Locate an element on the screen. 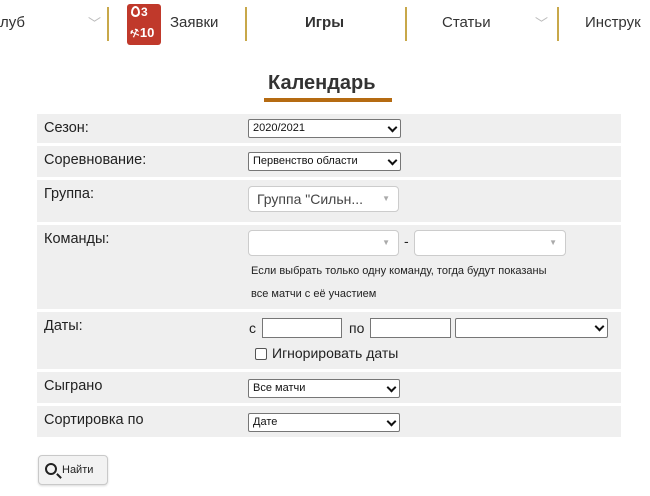 This screenshot has height=496, width=650. ignore-dates-label: Игнорировать даты is located at coordinates (335, 353).